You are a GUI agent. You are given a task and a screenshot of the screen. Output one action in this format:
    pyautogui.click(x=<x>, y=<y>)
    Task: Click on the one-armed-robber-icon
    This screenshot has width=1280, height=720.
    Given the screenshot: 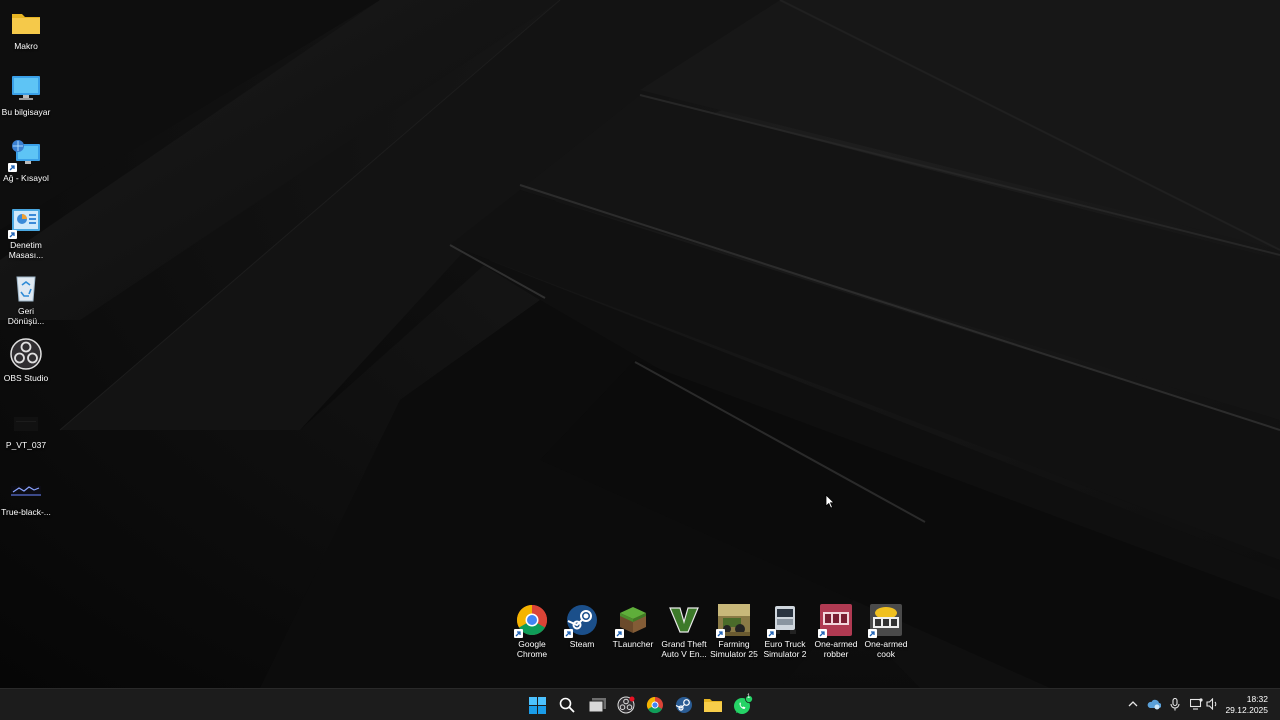 What is the action you would take?
    pyautogui.click(x=835, y=621)
    